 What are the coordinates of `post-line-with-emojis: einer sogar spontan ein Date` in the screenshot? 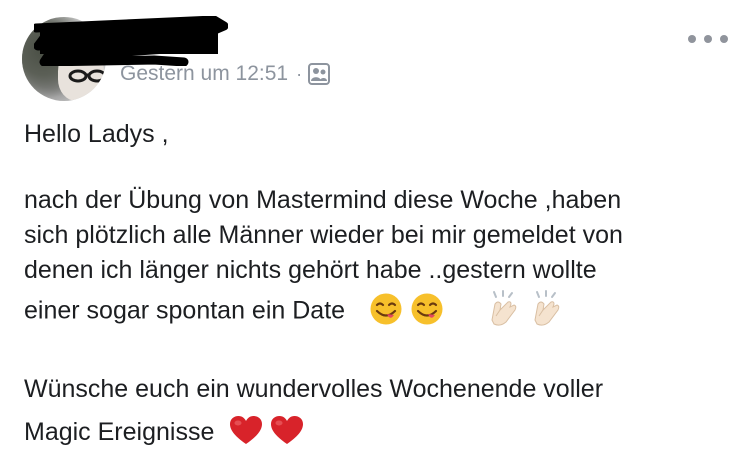 It's located at (323, 309).